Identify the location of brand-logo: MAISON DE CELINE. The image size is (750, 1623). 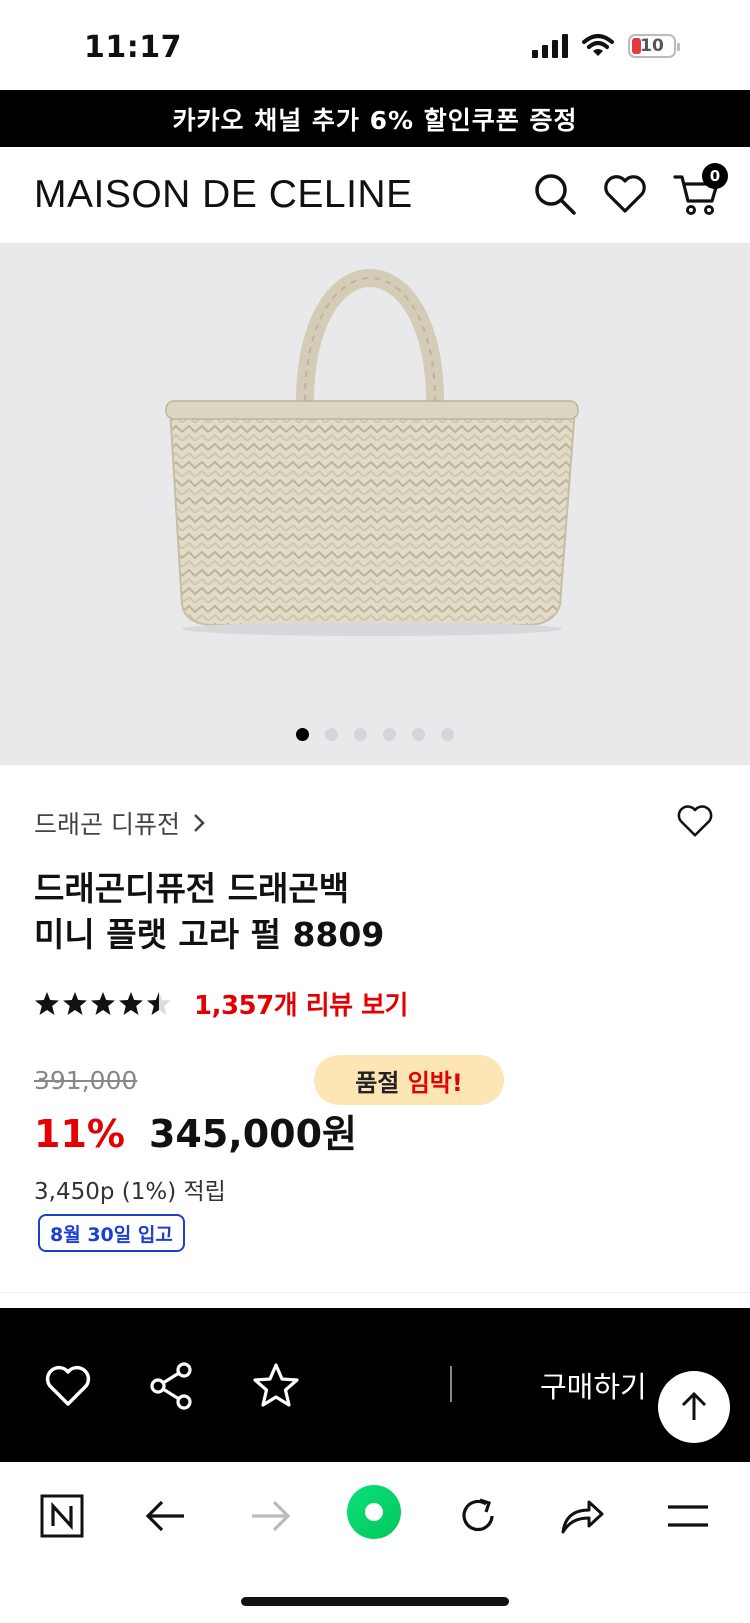
(223, 195).